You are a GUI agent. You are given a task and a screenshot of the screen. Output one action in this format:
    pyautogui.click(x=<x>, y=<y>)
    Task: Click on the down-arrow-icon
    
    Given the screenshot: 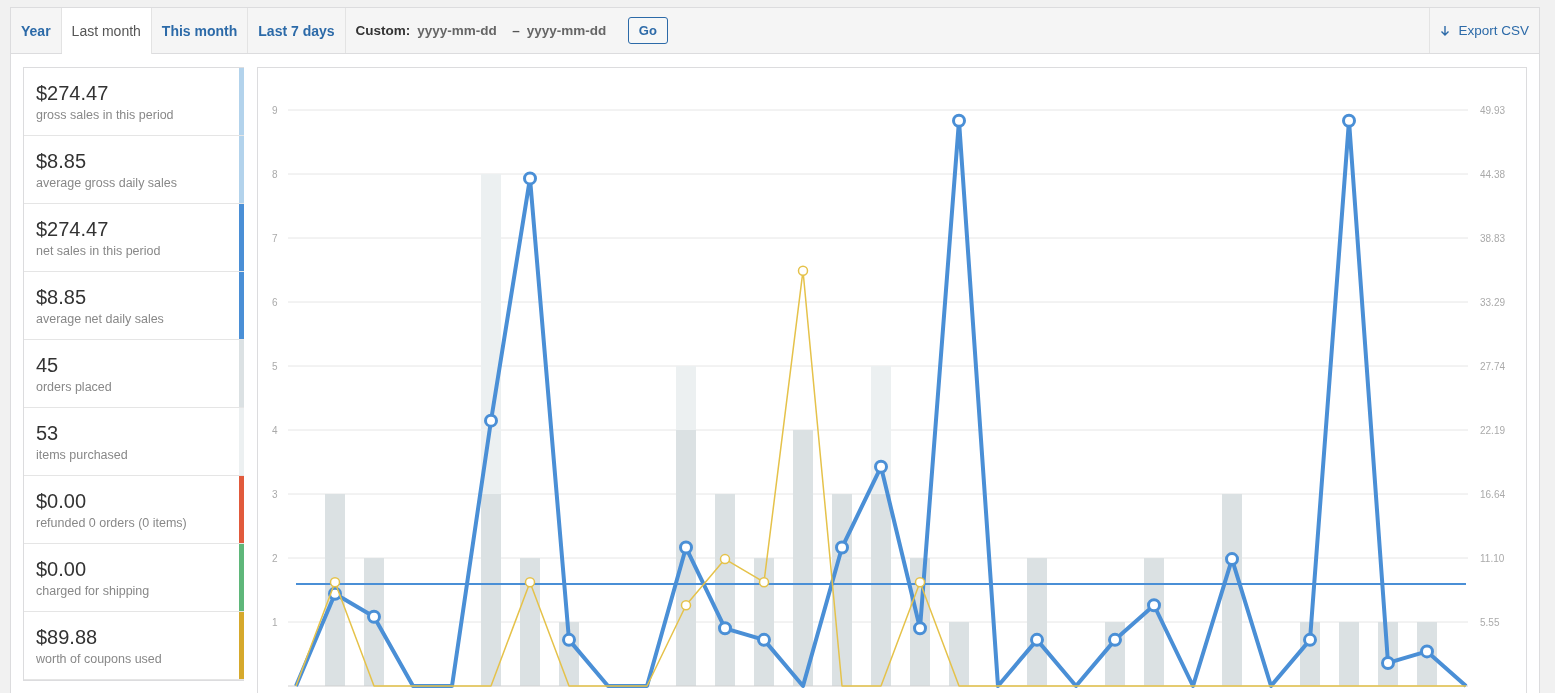 What is the action you would take?
    pyautogui.click(x=1445, y=30)
    